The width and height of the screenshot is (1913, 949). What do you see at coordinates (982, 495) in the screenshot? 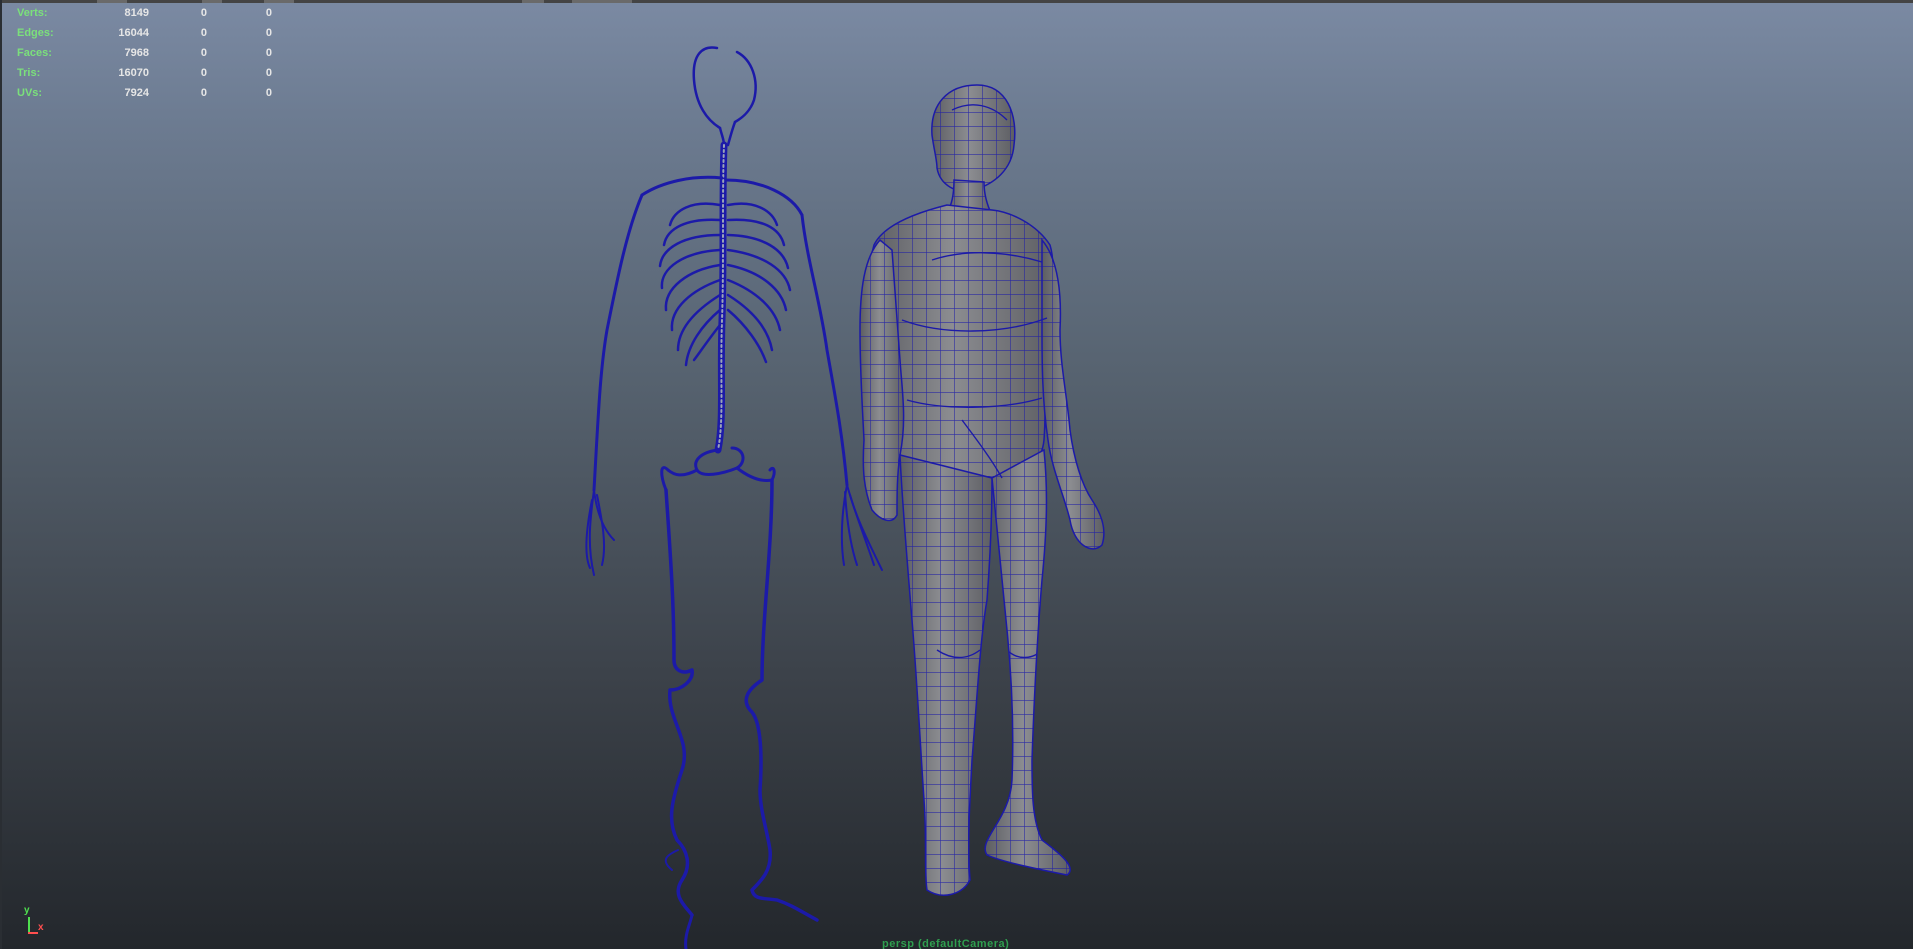
I see `human-base-mesh` at bounding box center [982, 495].